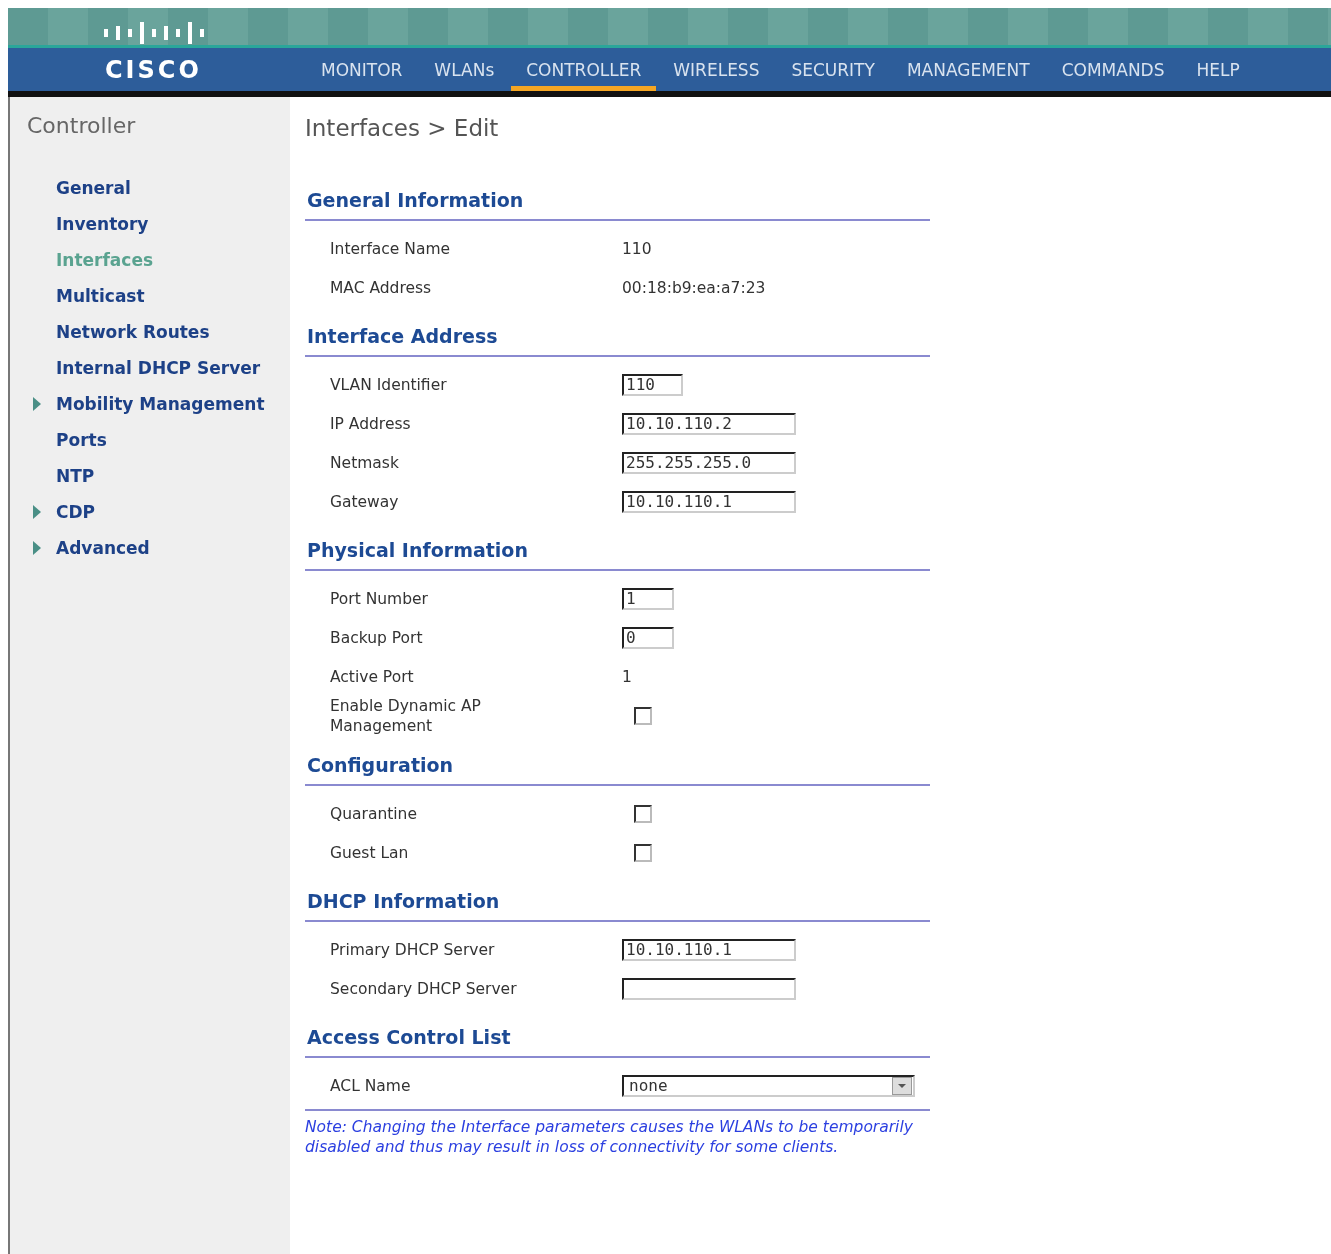  Describe the element at coordinates (362, 69) in the screenshot. I see `nav-tab: MONITOR` at that location.